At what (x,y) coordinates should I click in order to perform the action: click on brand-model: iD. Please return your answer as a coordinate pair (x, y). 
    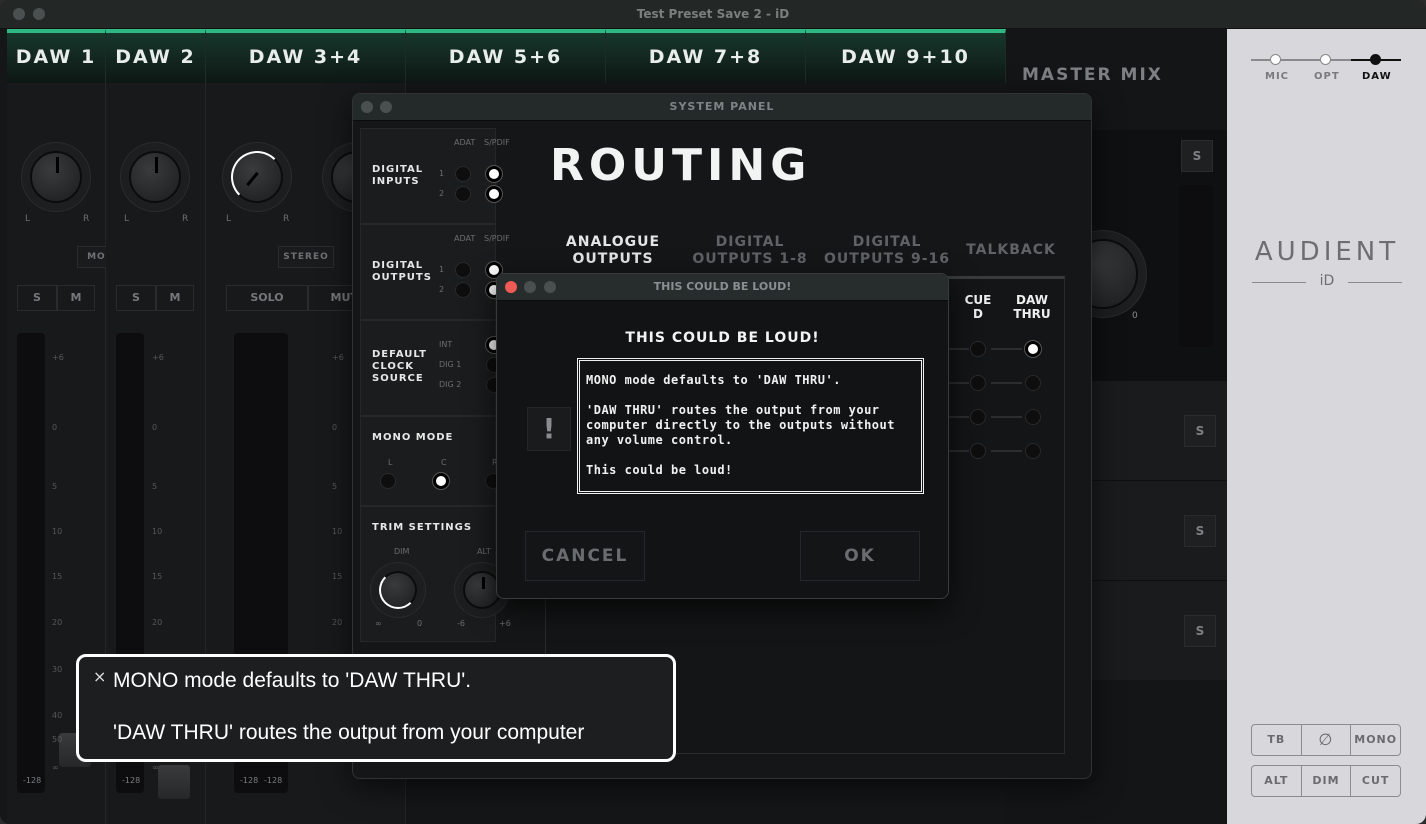
    Looking at the image, I should click on (1327, 281).